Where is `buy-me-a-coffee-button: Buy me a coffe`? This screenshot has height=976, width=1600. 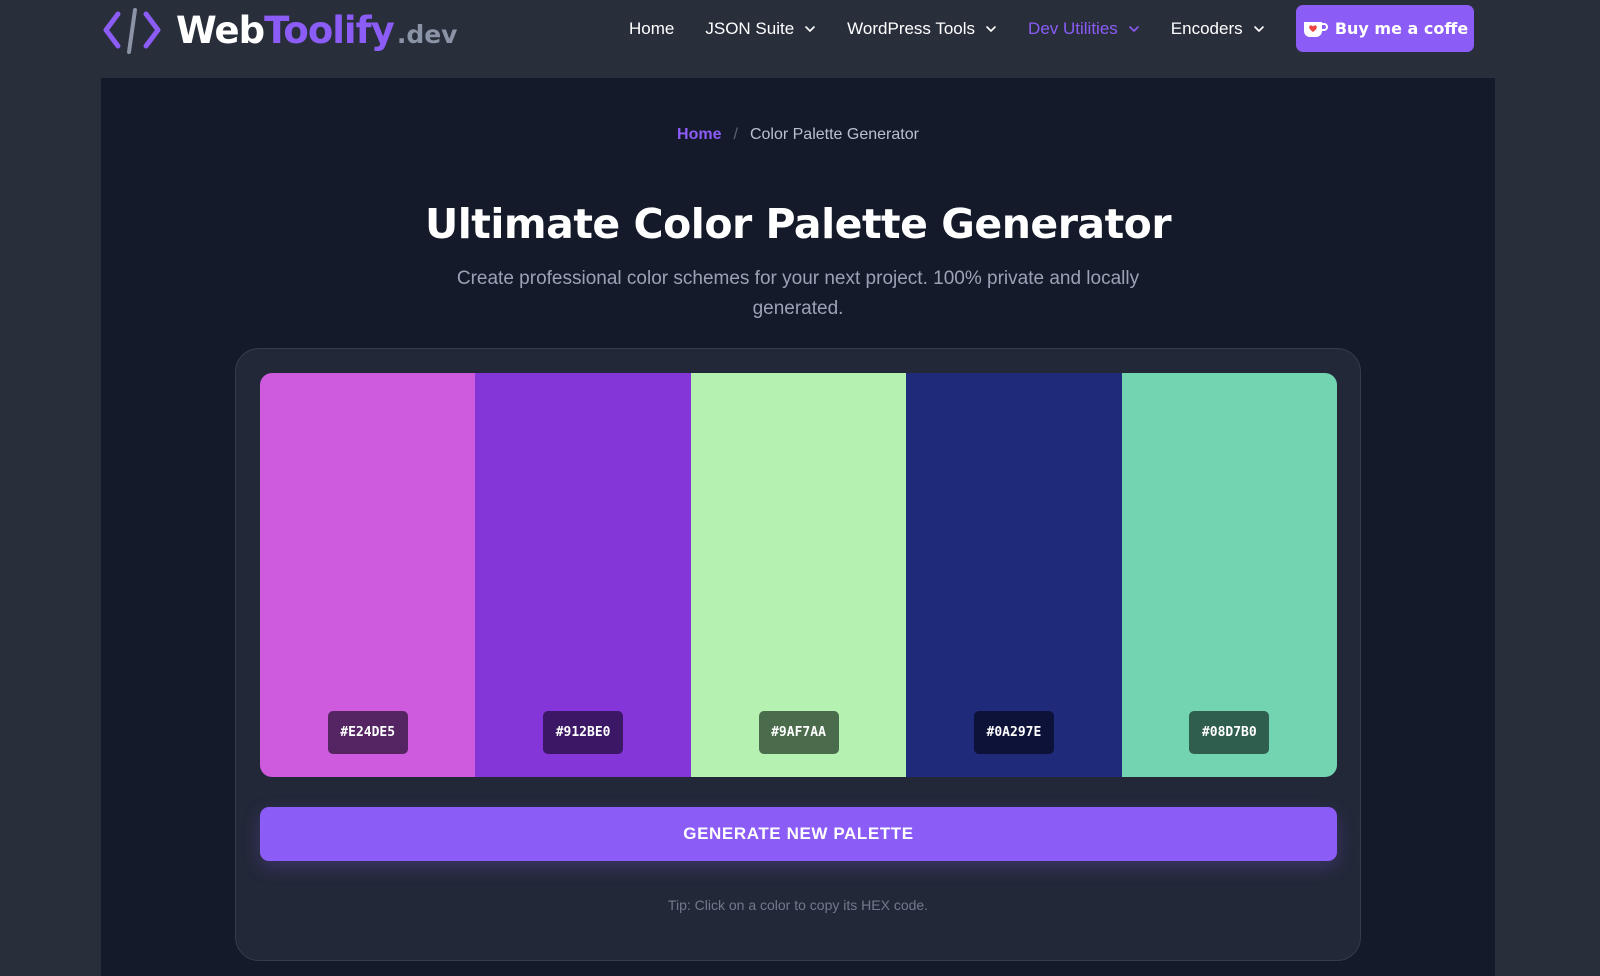 buy-me-a-coffee-button: Buy me a coffe is located at coordinates (1385, 28).